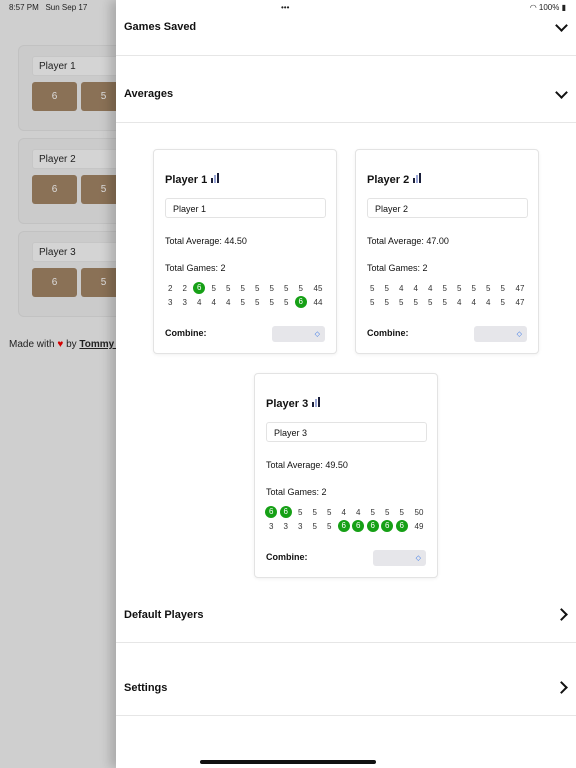 Image resolution: width=576 pixels, height=768 pixels. Describe the element at coordinates (561, 687) in the screenshot. I see `chevron-right-icon` at that location.